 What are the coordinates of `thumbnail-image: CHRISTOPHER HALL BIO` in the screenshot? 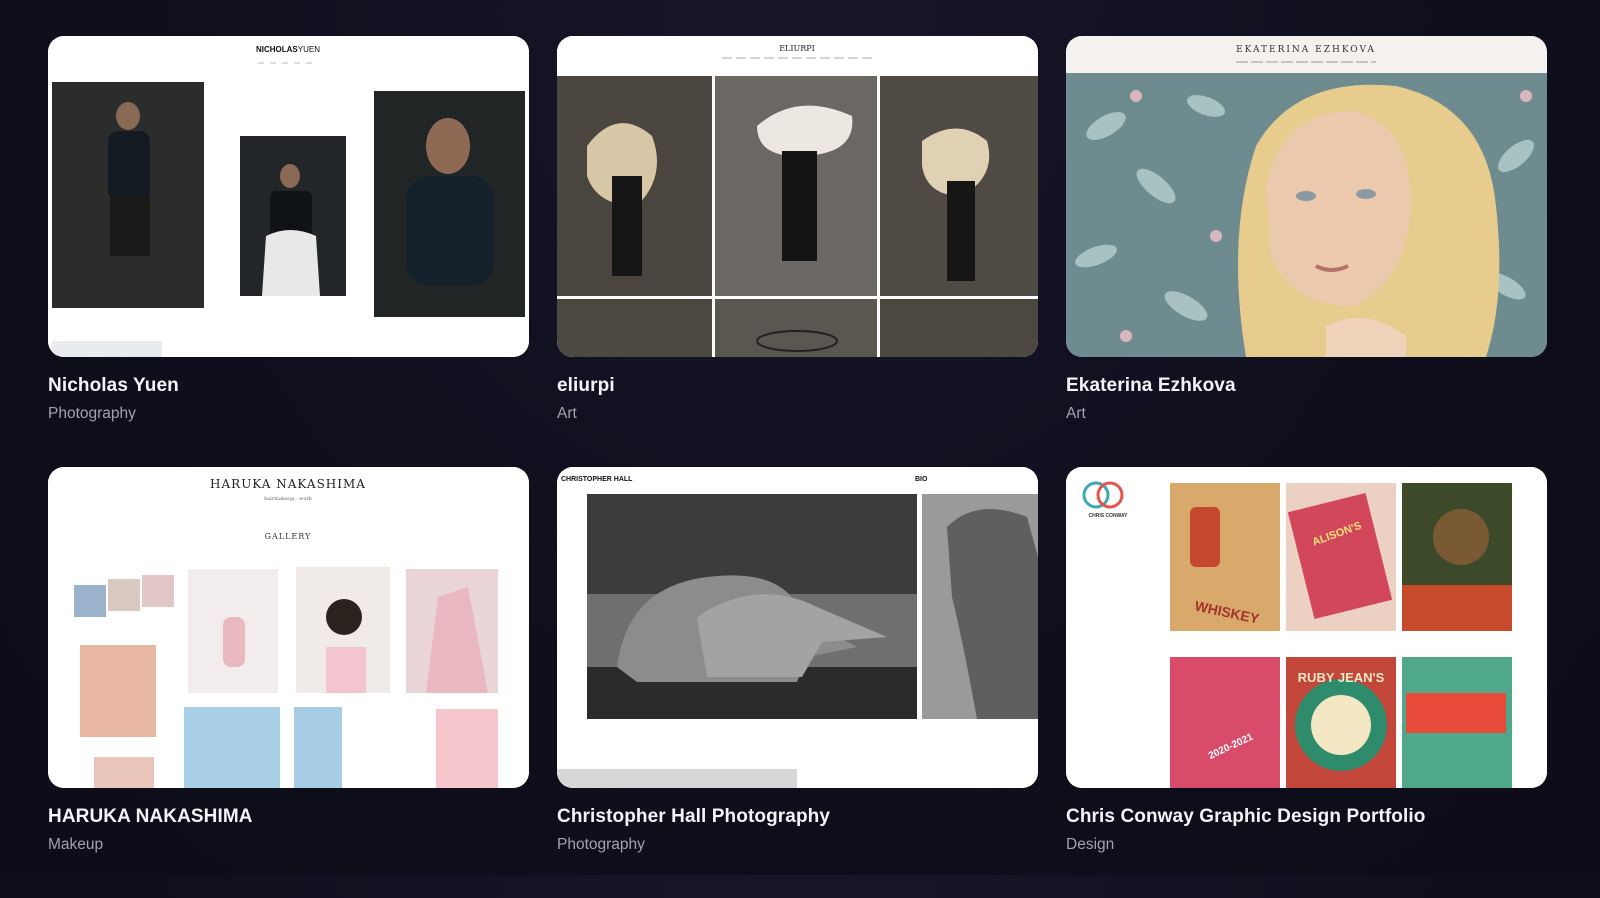 It's located at (797, 627).